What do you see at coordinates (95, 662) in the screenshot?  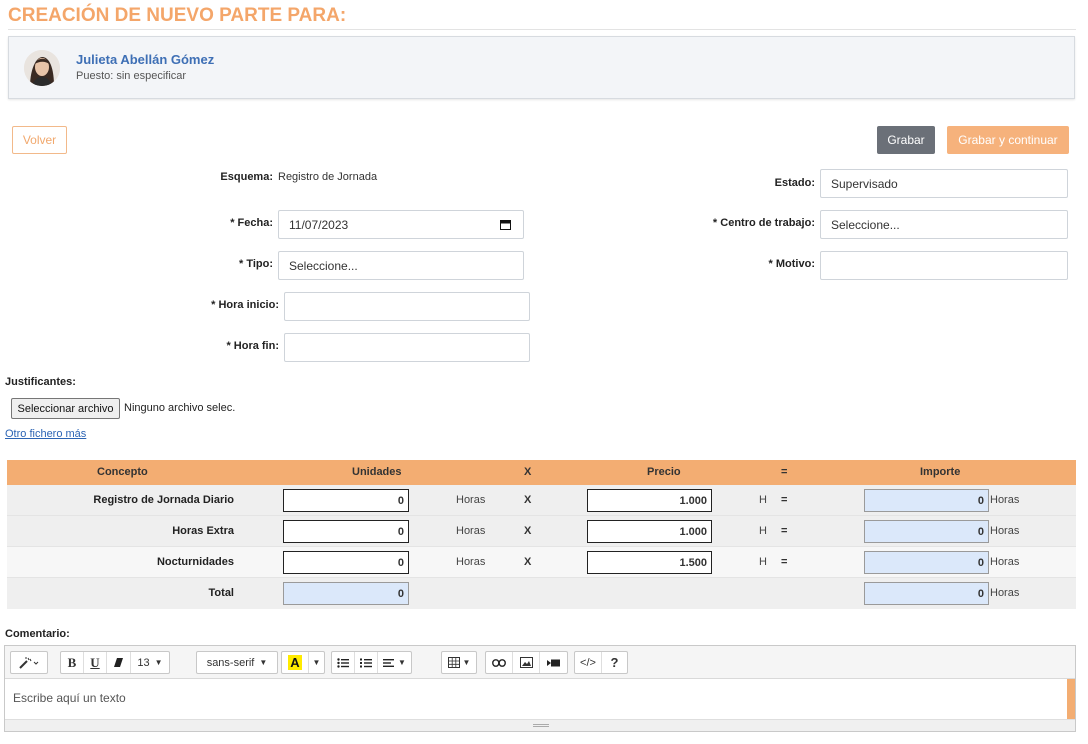 I see `underline-button: U` at bounding box center [95, 662].